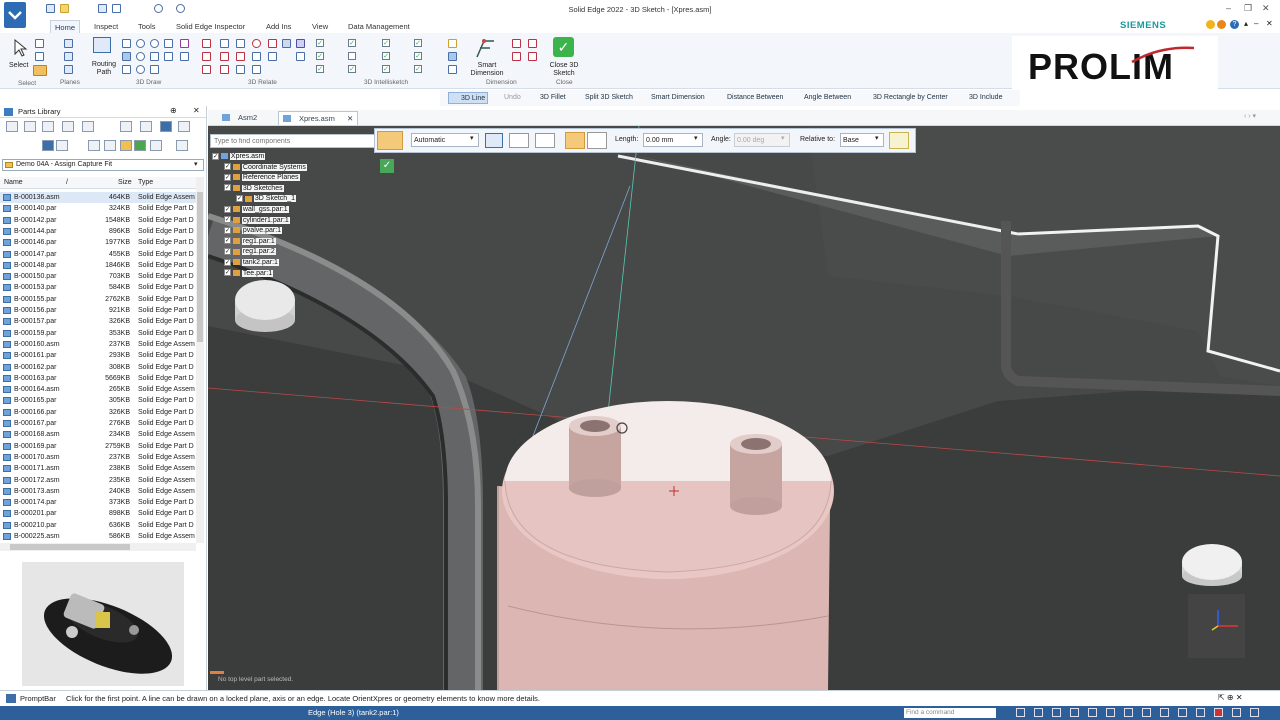 Image resolution: width=1280 pixels, height=720 pixels. Describe the element at coordinates (251, 263) in the screenshot. I see `tree-item: ✓ tank2.par:1` at that location.